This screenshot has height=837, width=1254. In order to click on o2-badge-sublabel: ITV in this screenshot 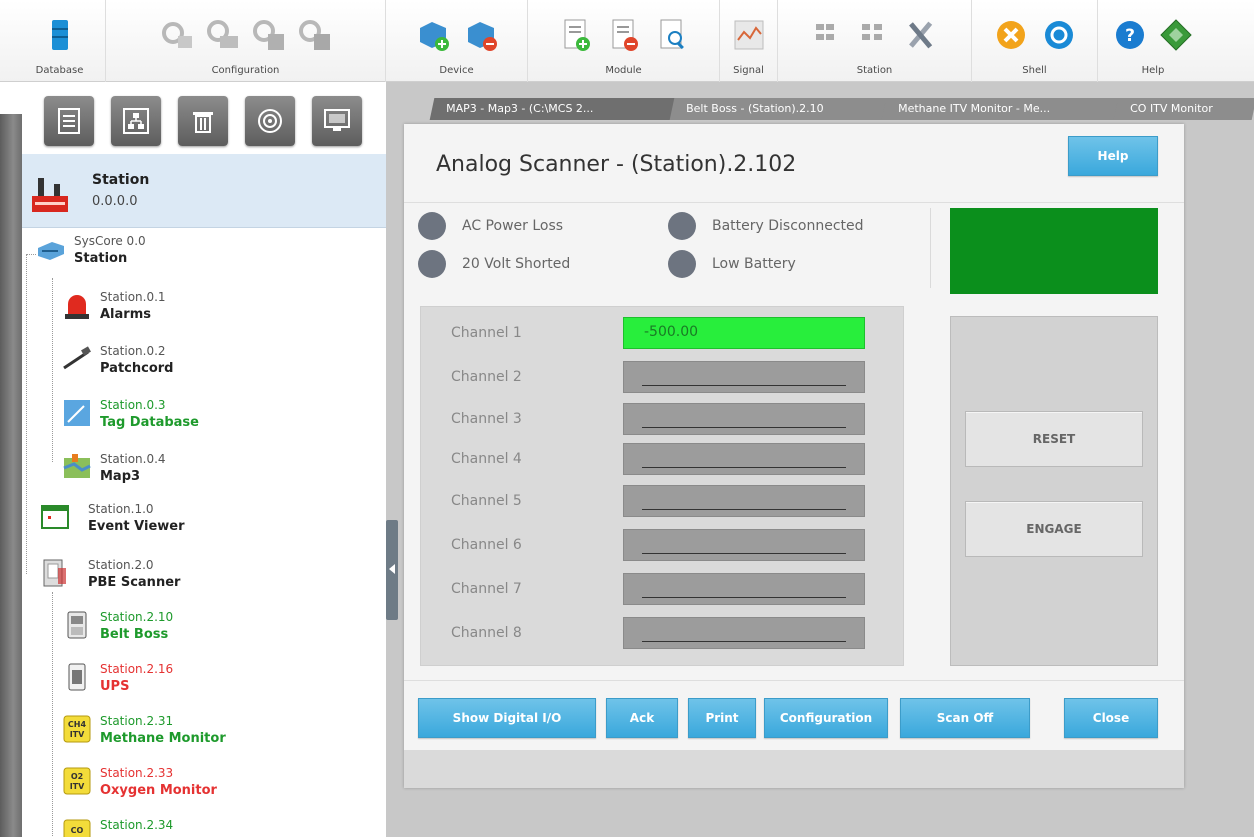, I will do `click(77, 786)`.